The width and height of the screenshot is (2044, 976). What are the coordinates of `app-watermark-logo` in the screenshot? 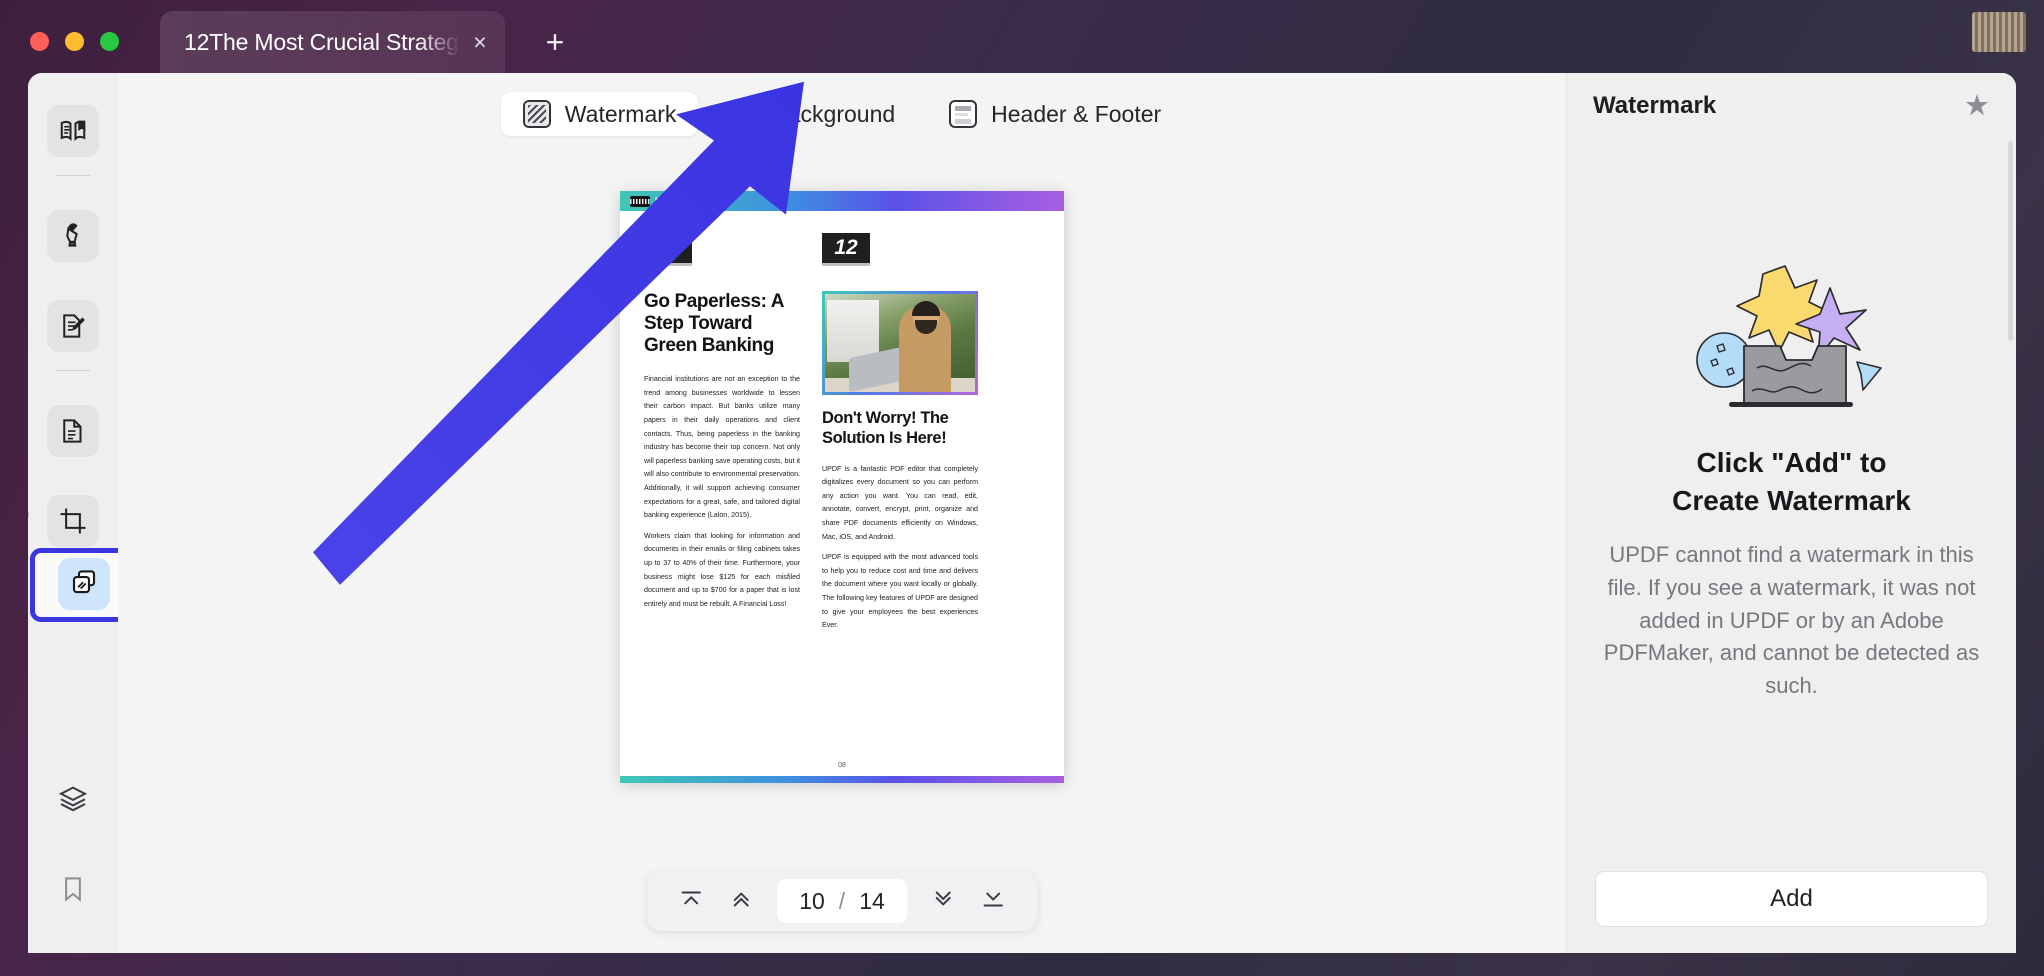 It's located at (1999, 32).